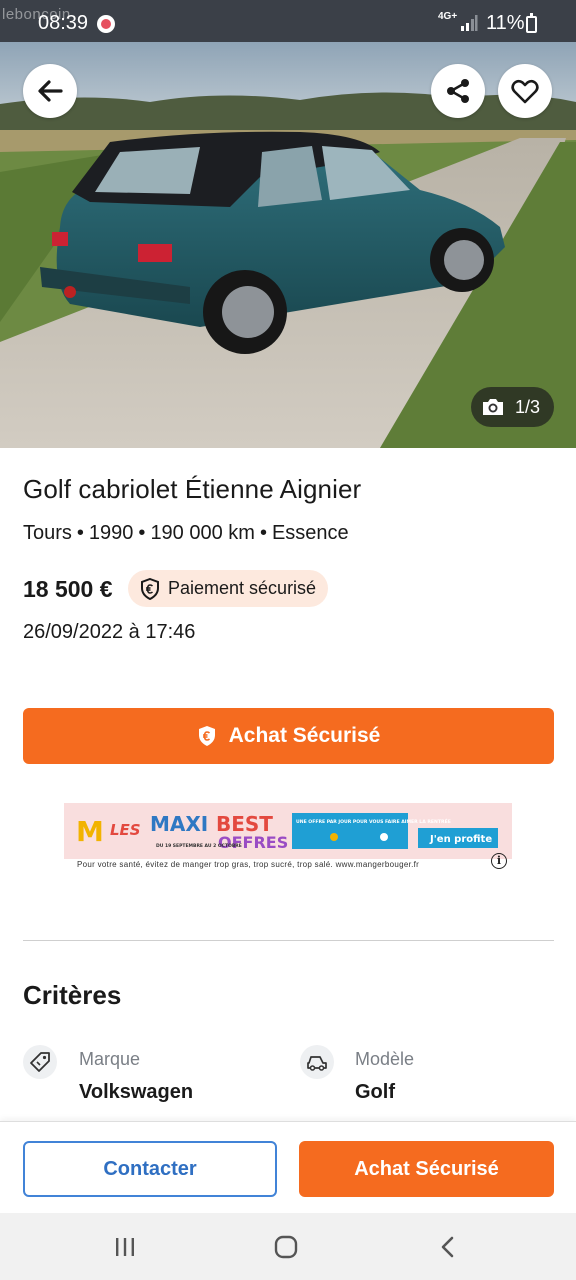 This screenshot has height=1280, width=576. Describe the element at coordinates (375, 1092) in the screenshot. I see `criteria-value-model: Golf` at that location.